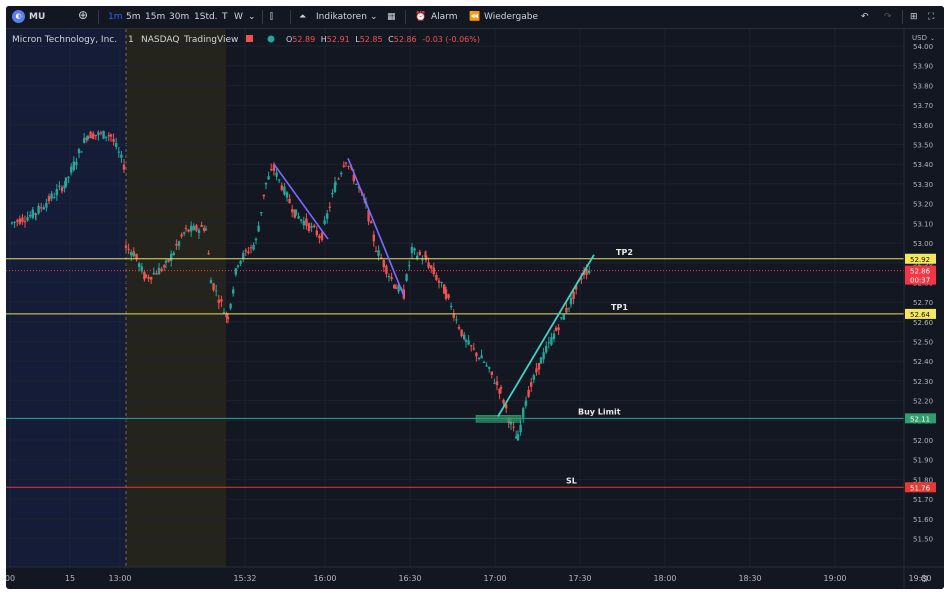 This screenshot has width=952, height=600. I want to click on time-tick-label: 15, so click(70, 578).